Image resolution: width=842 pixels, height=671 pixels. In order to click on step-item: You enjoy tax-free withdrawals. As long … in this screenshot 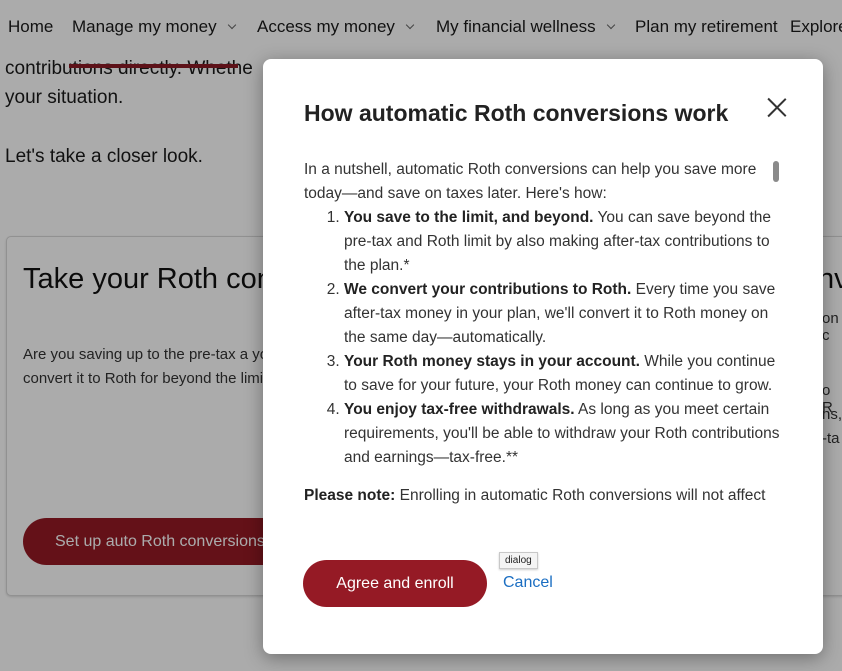, I will do `click(564, 434)`.